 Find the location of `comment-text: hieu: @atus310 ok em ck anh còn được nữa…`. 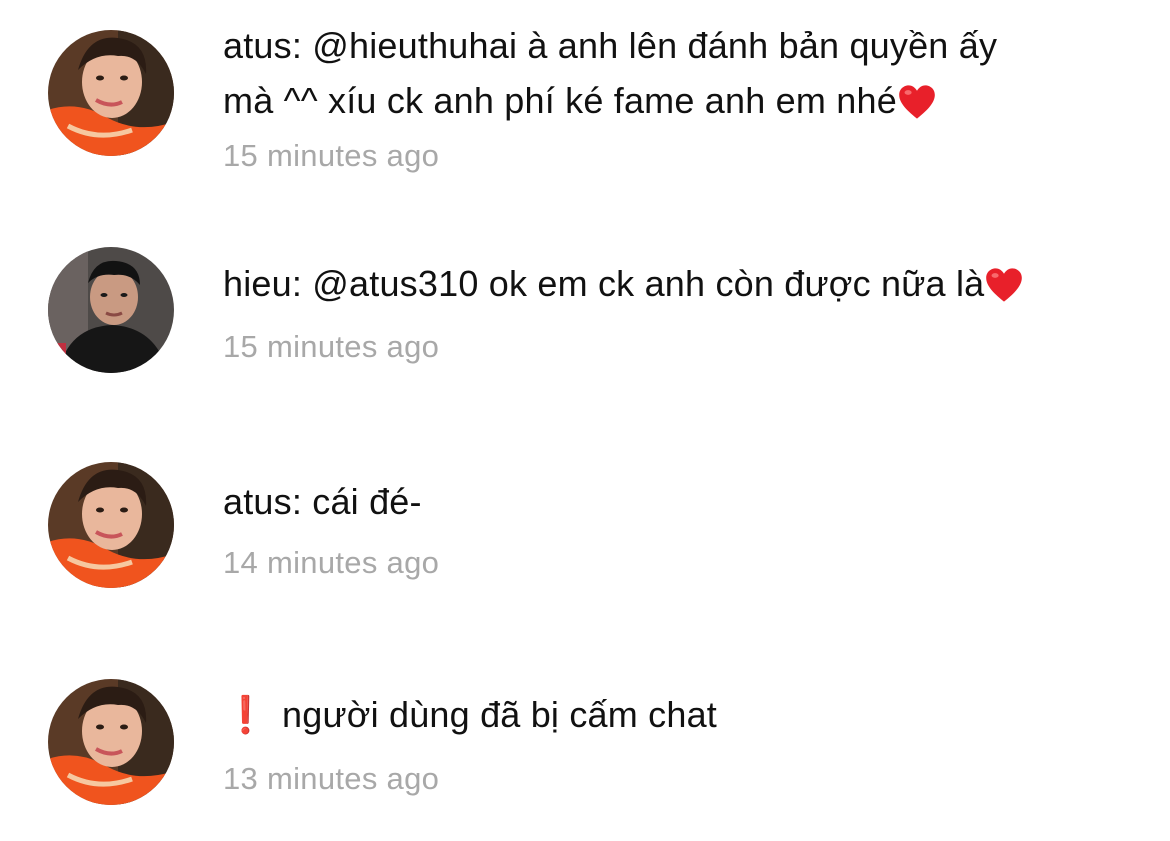

comment-text: hieu: @atus310 ok em ck anh còn được nữa… is located at coordinates (673, 283).